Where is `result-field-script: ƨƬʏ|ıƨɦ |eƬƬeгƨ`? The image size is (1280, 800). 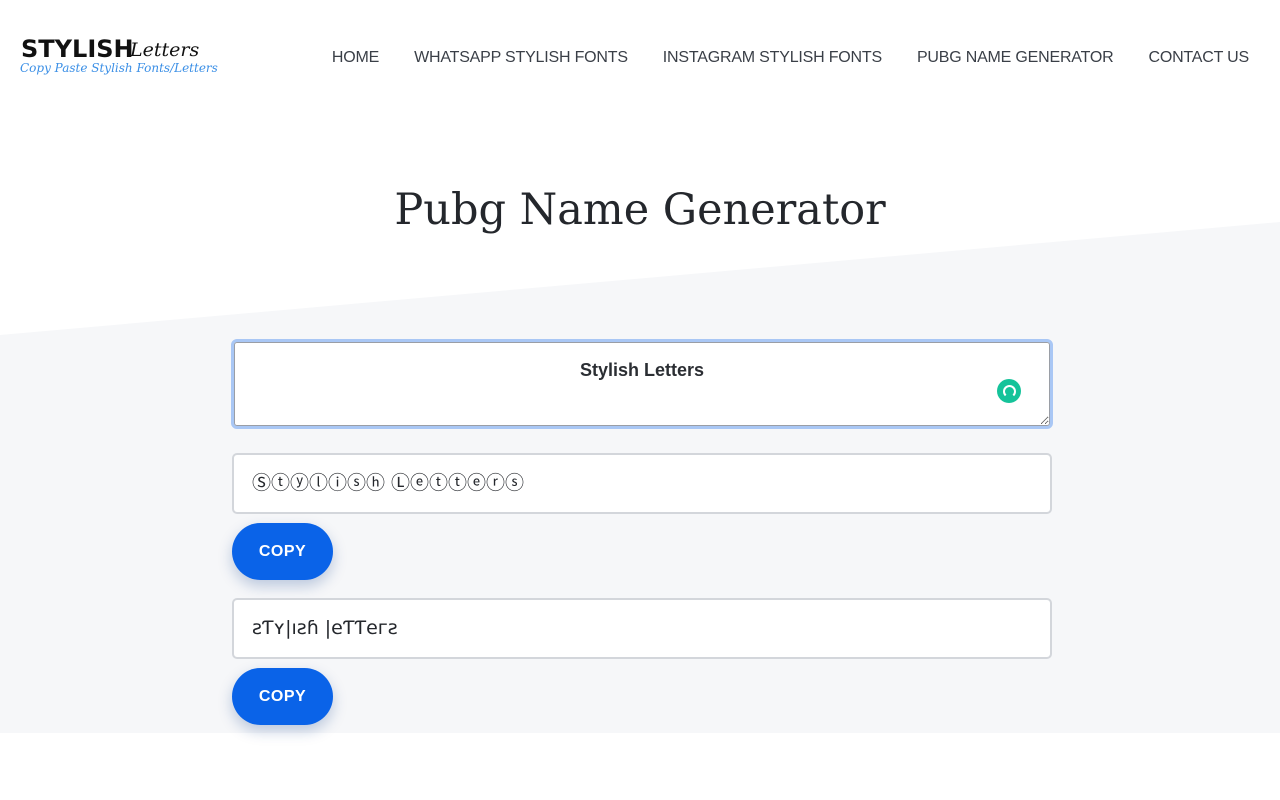 result-field-script: ƨƬʏ|ıƨɦ |eƬƬeгƨ is located at coordinates (642, 628).